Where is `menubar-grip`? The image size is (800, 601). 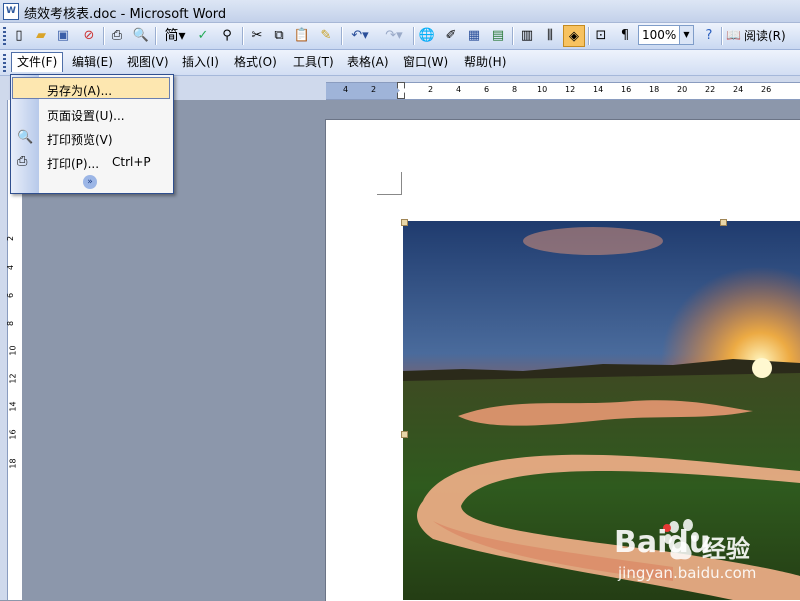 menubar-grip is located at coordinates (4, 63).